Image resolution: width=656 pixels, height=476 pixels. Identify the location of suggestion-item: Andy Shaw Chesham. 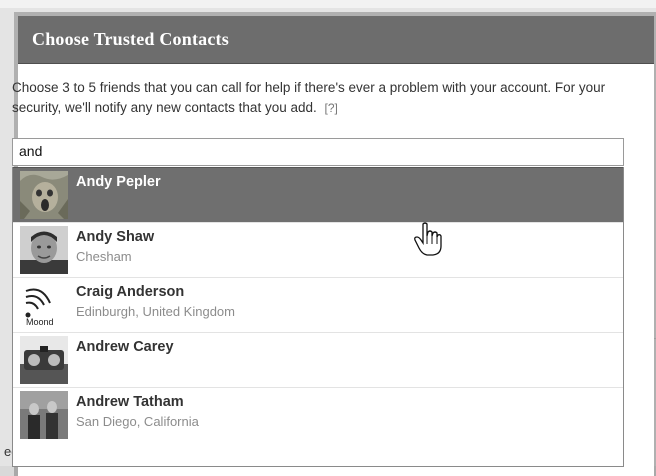
(318, 249).